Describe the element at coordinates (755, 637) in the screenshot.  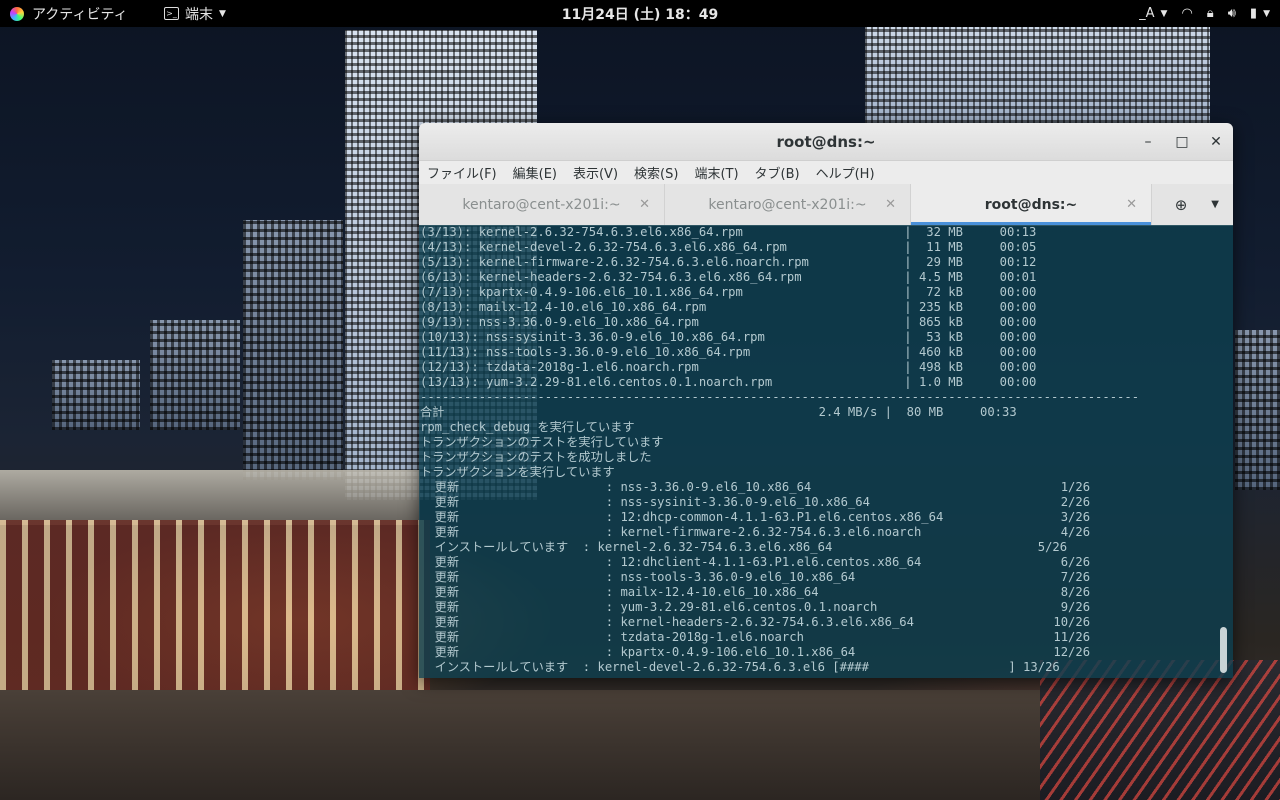
I see `terminal-line: 更新 : tzdata-2018g-1.el6.noarch 11/26` at that location.